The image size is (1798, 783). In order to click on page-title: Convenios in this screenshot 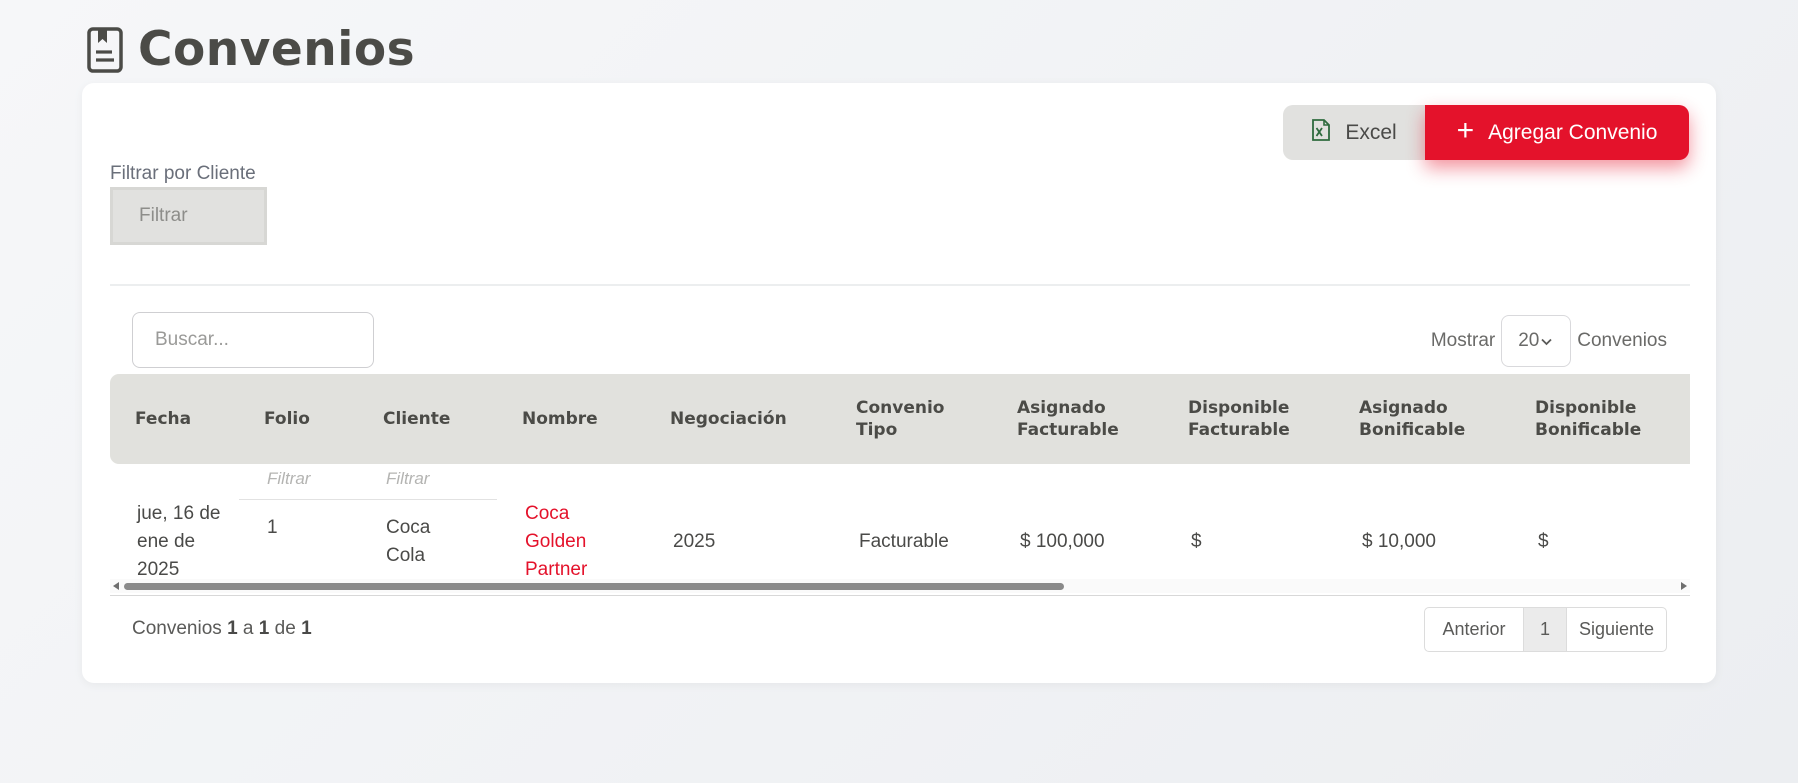, I will do `click(277, 49)`.